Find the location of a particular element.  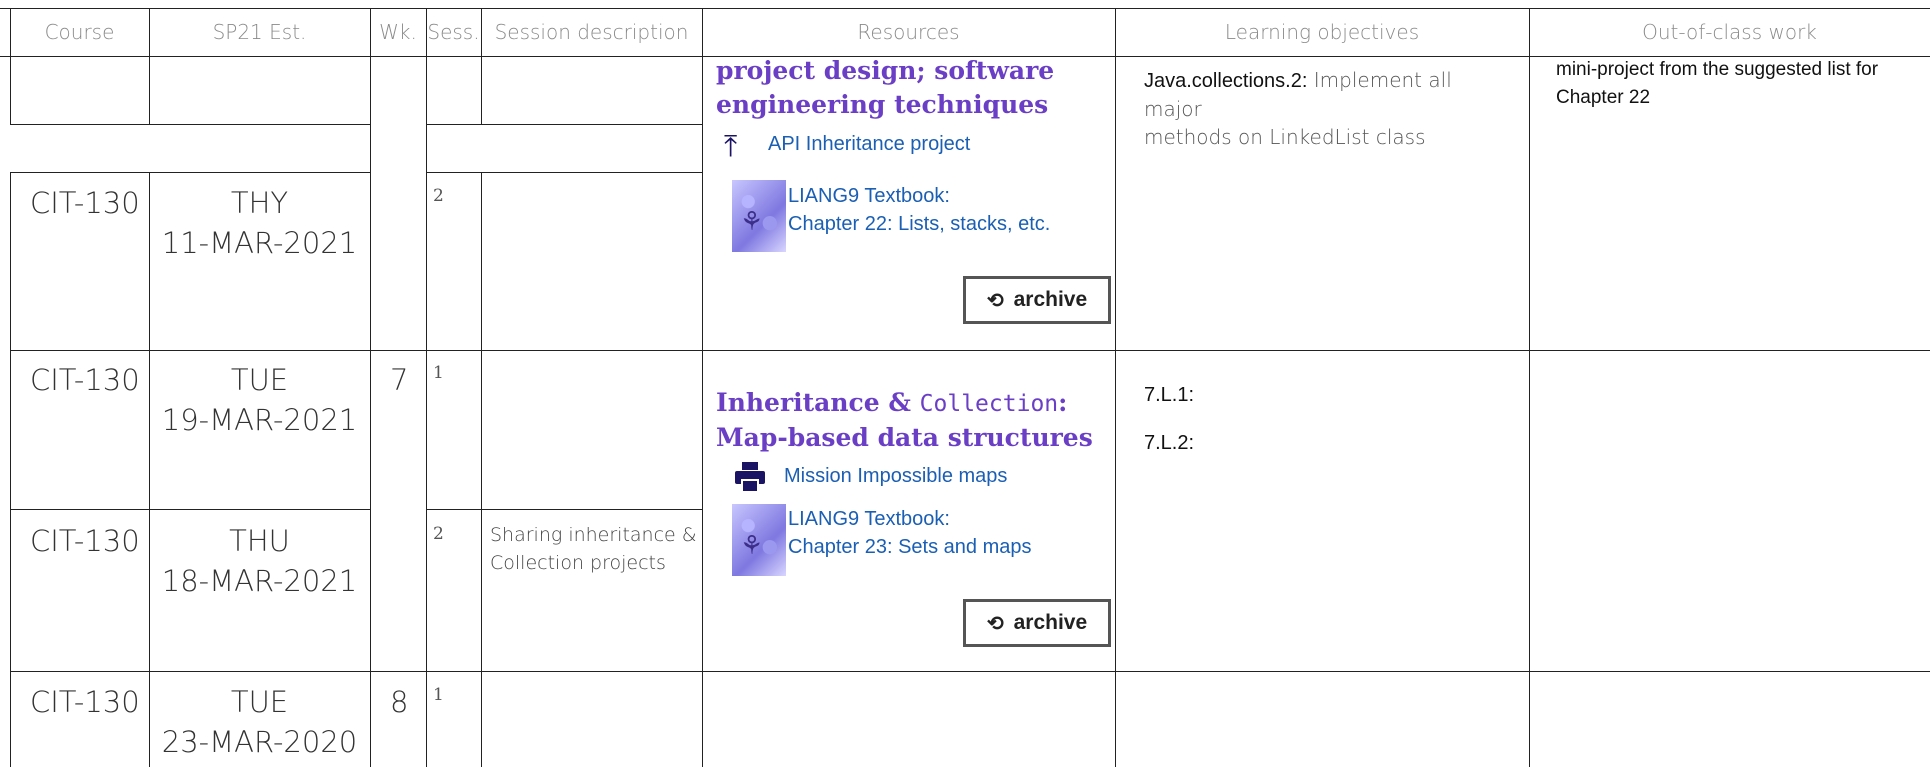

header-resources: Resources is located at coordinates (908, 32).